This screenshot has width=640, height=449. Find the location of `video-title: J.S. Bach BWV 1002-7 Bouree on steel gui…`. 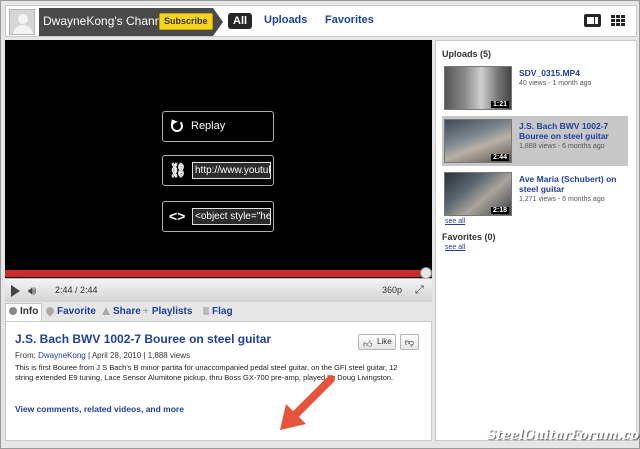

video-title: J.S. Bach BWV 1002-7 Bouree on steel gui… is located at coordinates (143, 339).